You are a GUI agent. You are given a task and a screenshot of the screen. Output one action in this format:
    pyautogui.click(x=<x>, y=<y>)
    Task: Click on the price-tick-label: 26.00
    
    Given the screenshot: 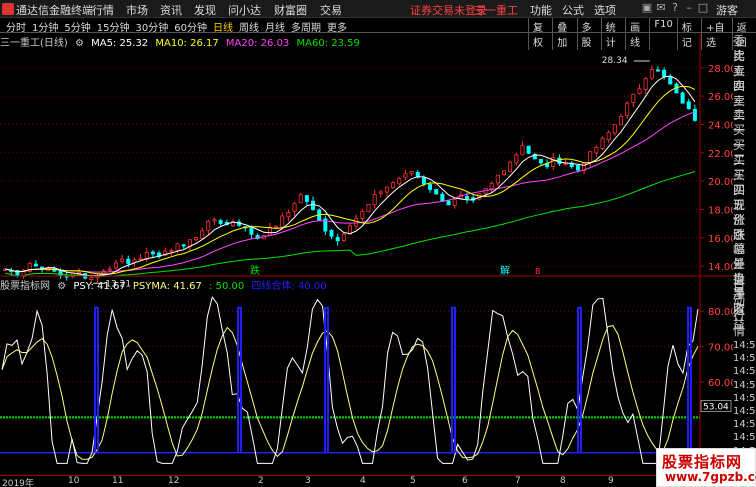 What is the action you would take?
    pyautogui.click(x=720, y=97)
    